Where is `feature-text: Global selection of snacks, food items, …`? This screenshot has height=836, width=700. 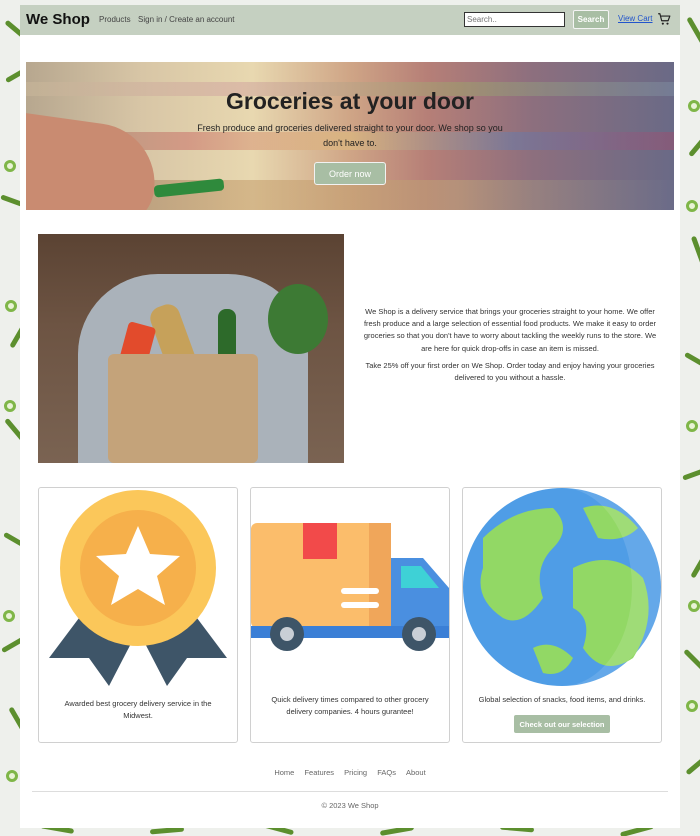 feature-text: Global selection of snacks, food items, … is located at coordinates (562, 699).